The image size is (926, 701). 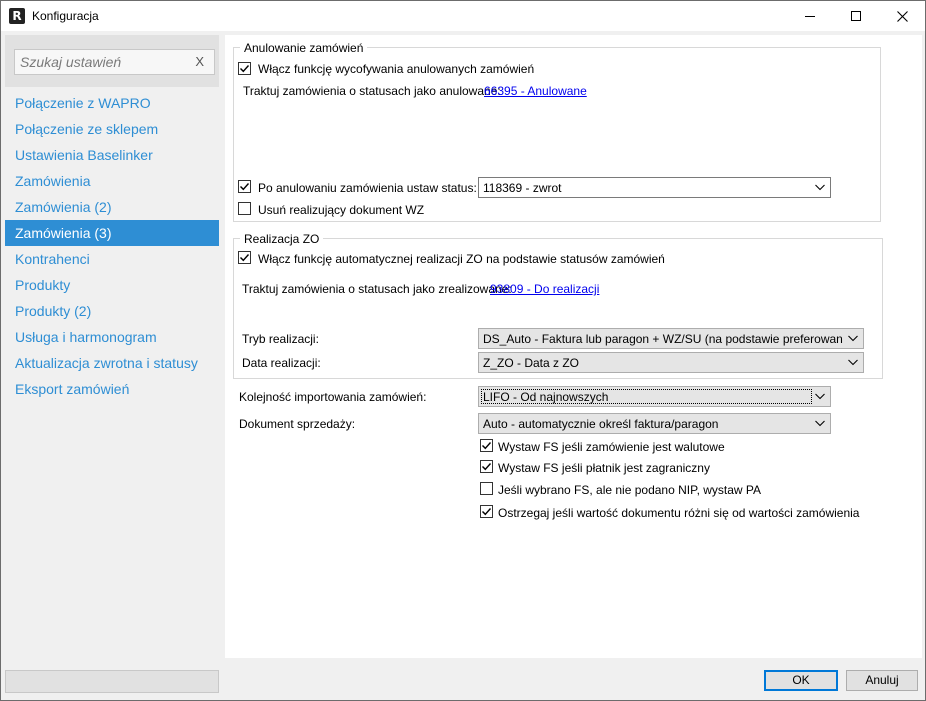 What do you see at coordinates (304, 48) in the screenshot?
I see `cancel-group-title: Anulowanie zamówień` at bounding box center [304, 48].